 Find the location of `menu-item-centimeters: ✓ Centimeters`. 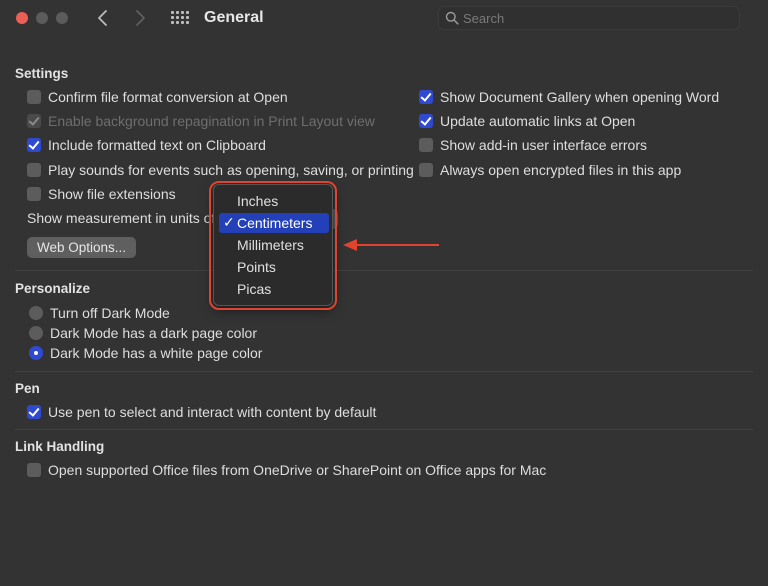

menu-item-centimeters: ✓ Centimeters is located at coordinates (274, 223).